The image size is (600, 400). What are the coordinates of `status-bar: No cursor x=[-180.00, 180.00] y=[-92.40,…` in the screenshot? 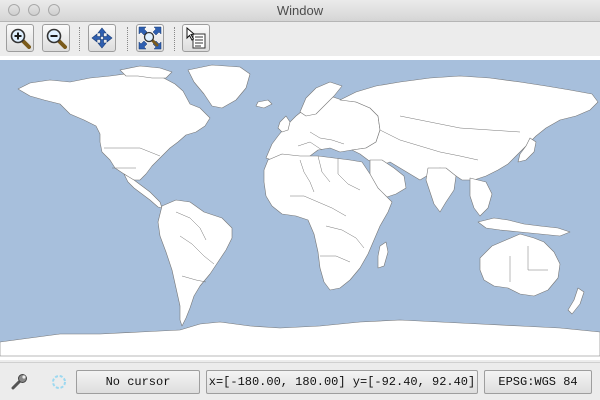 It's located at (300, 381).